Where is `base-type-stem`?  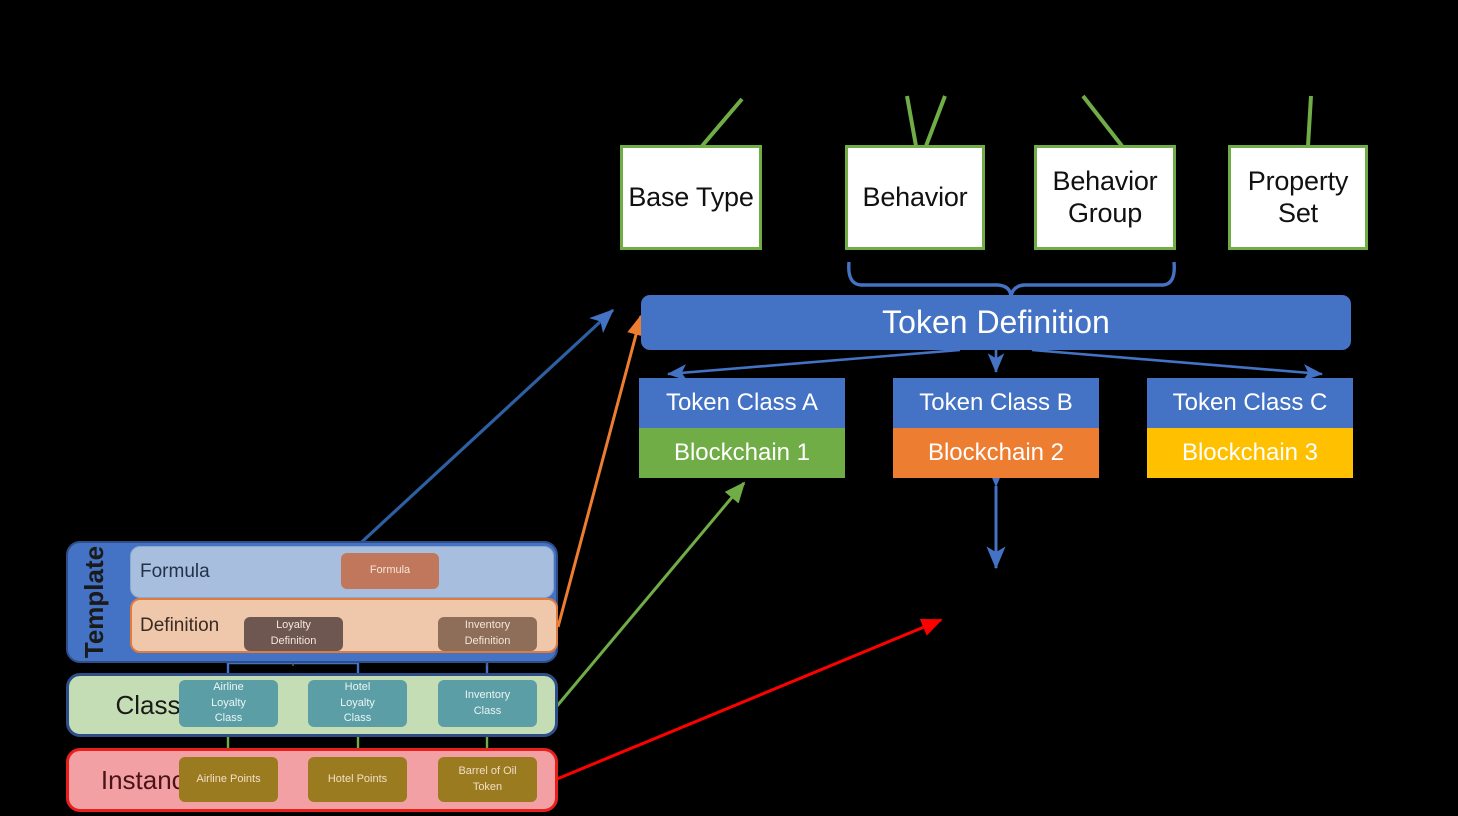 base-type-stem is located at coordinates (722, 122).